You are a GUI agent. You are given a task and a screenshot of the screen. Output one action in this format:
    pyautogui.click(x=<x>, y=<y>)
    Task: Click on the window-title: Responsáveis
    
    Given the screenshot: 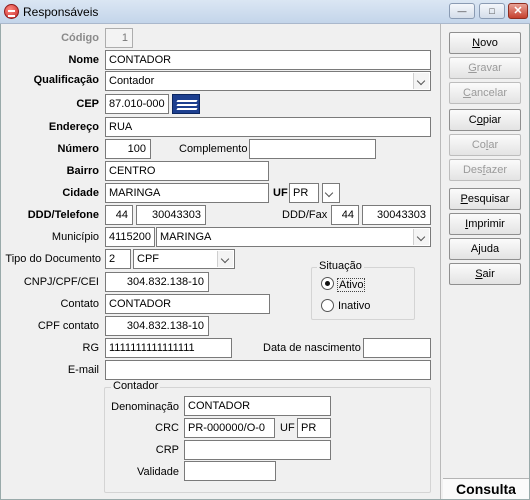 What is the action you would take?
    pyautogui.click(x=61, y=12)
    